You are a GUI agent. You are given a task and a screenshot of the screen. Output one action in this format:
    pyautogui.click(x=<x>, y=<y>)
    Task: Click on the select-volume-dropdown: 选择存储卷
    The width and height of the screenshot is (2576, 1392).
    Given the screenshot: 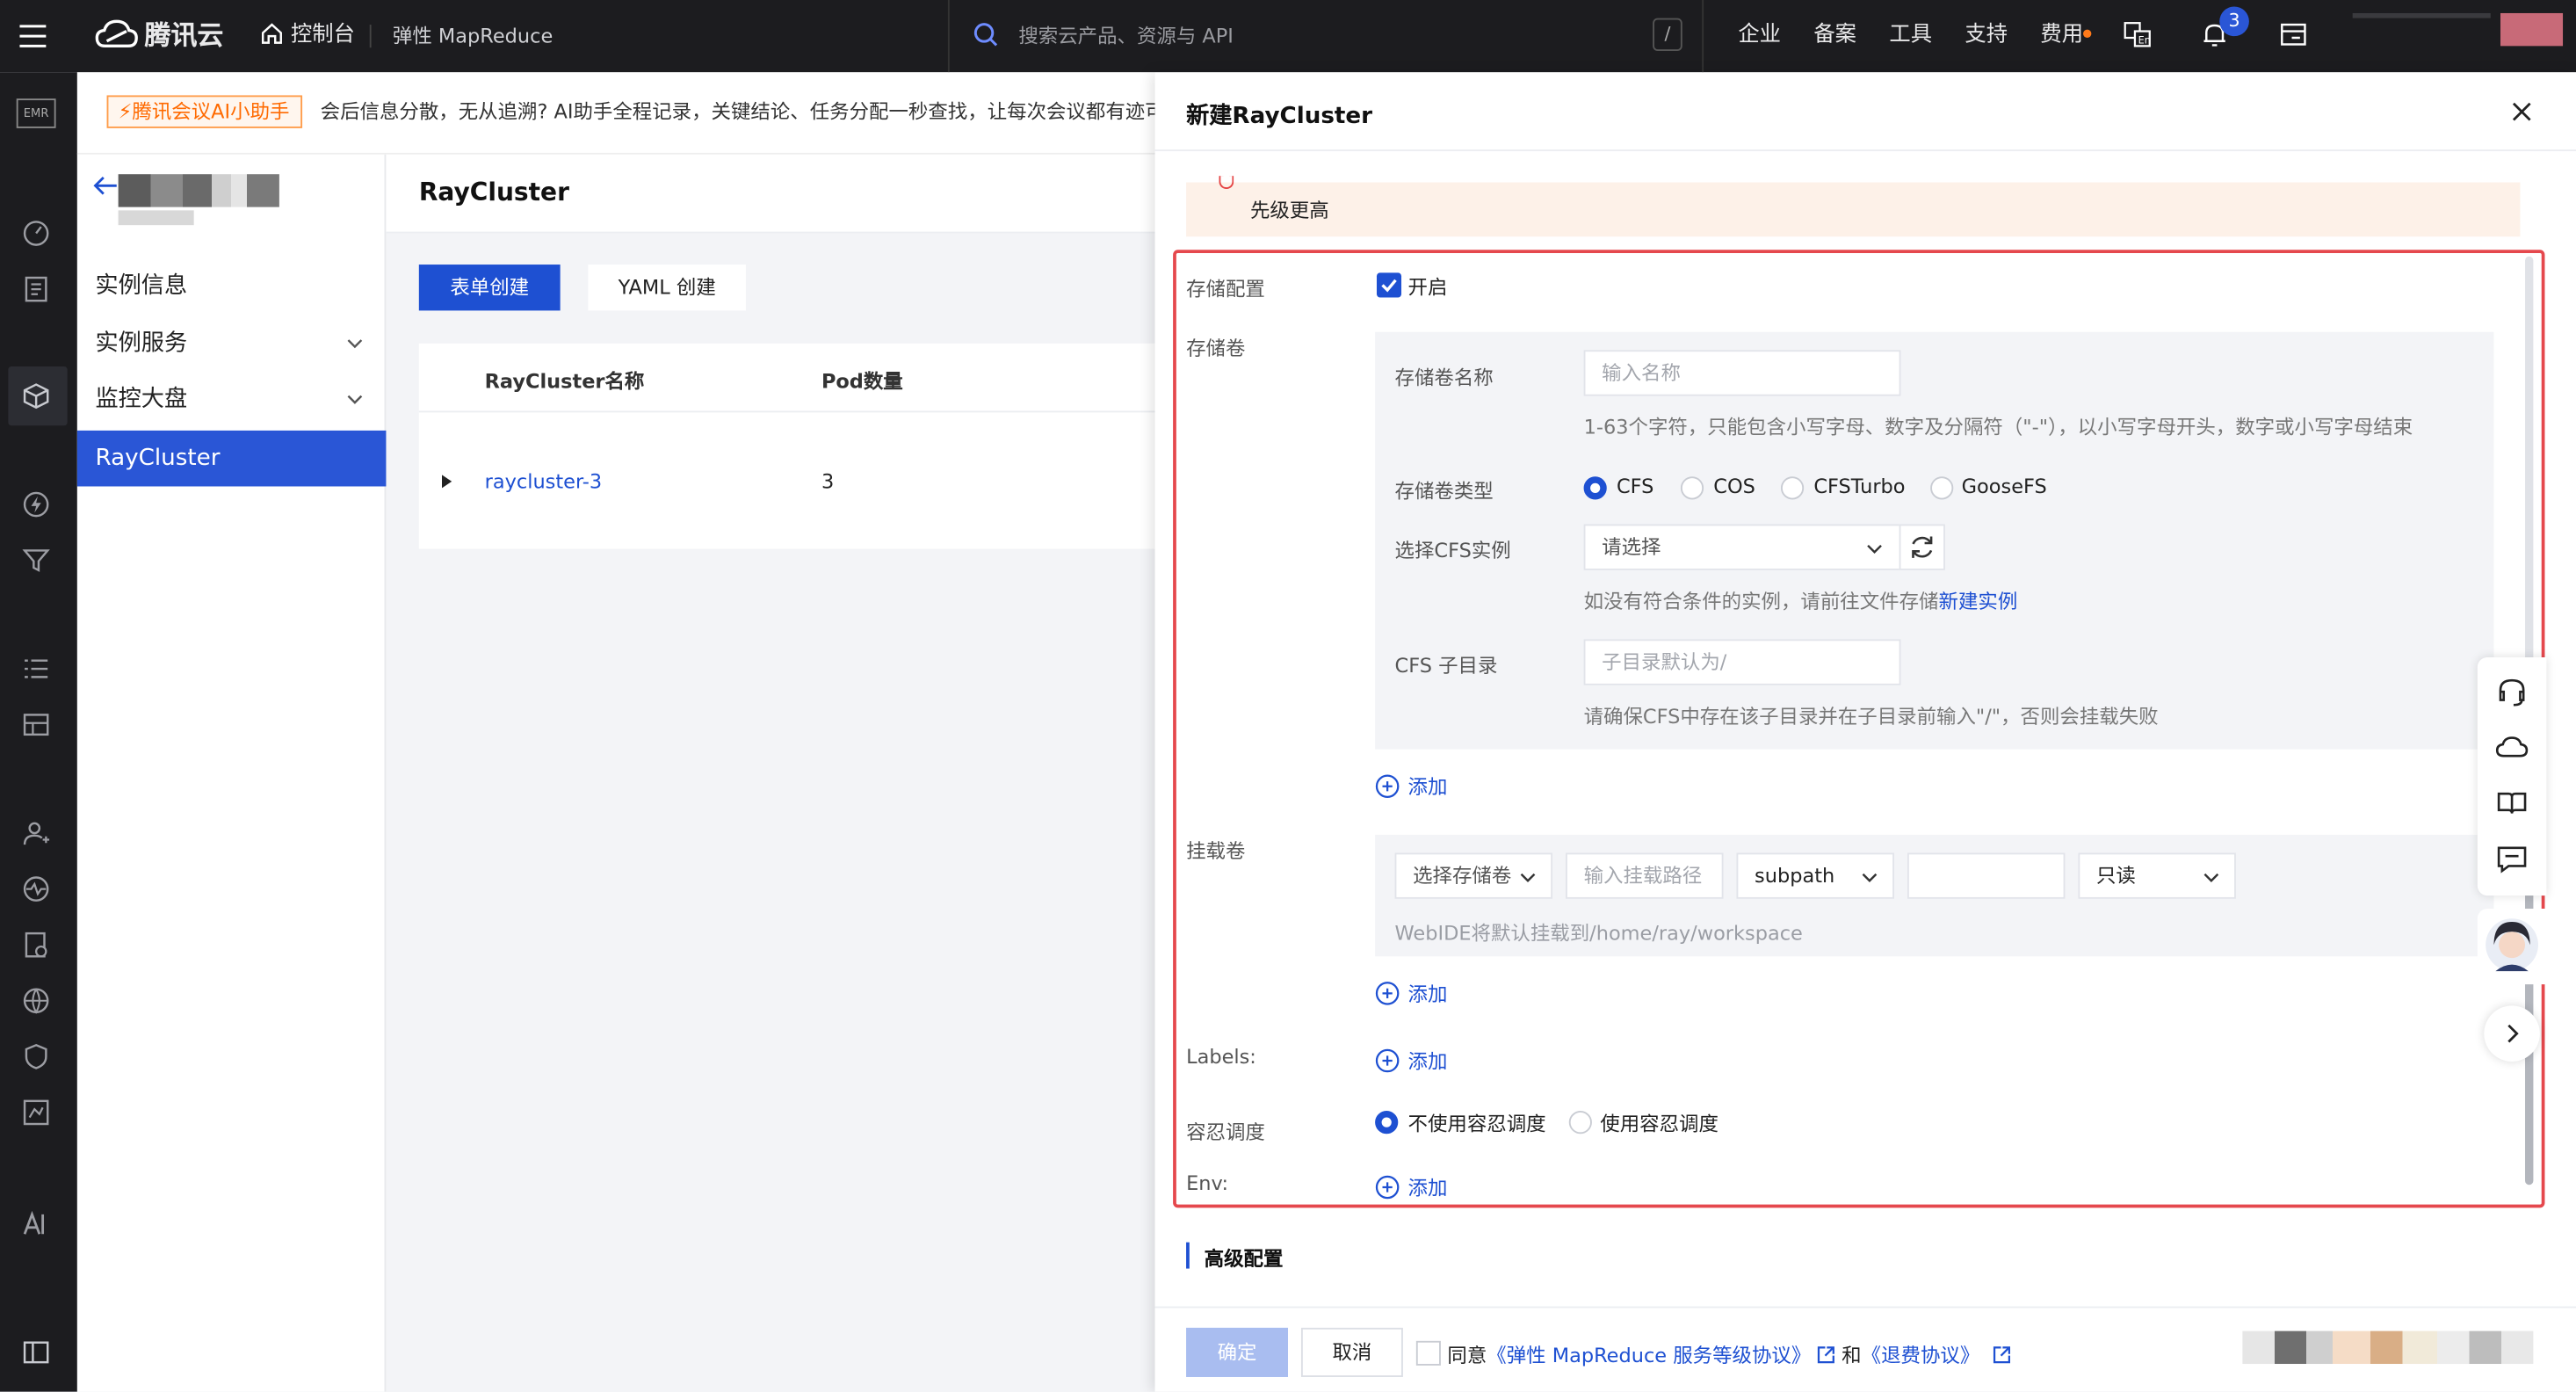 What is the action you would take?
    pyautogui.click(x=1473, y=875)
    